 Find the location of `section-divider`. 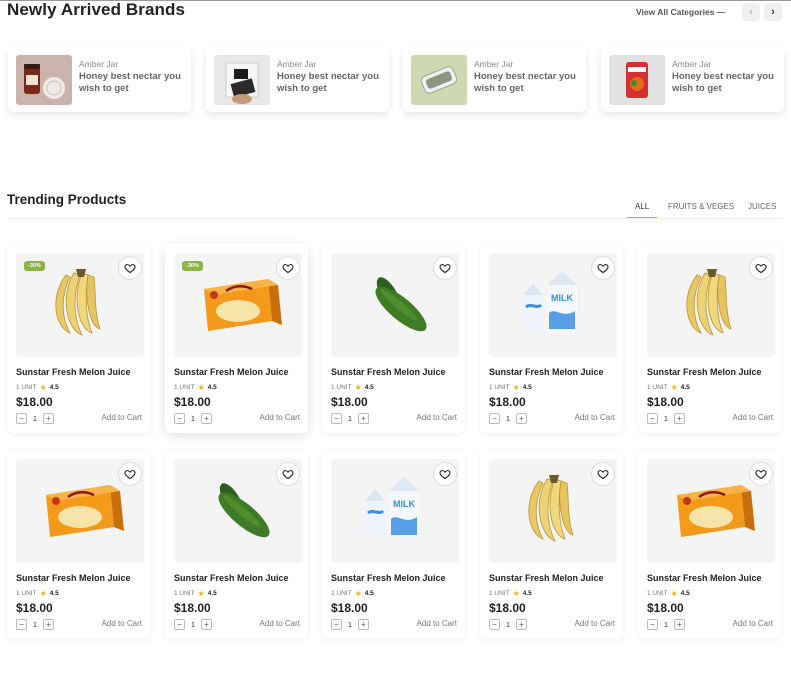

section-divider is located at coordinates (395, 218).